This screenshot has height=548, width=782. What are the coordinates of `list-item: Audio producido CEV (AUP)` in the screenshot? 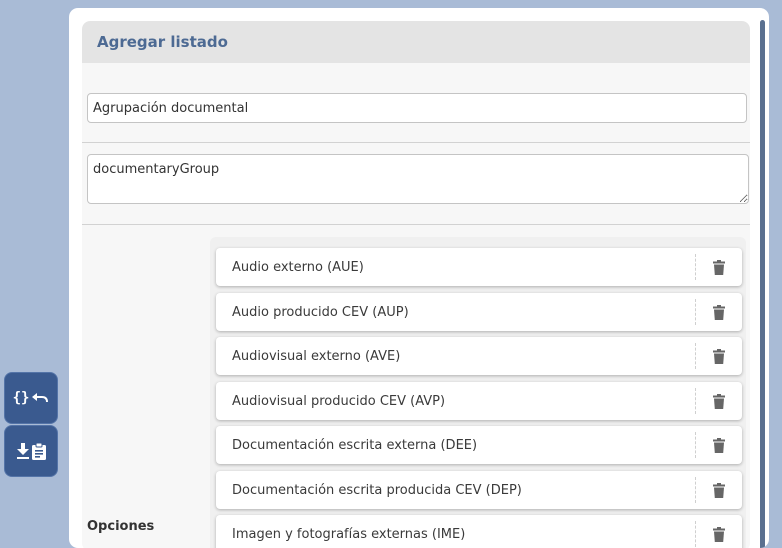 It's located at (479, 312).